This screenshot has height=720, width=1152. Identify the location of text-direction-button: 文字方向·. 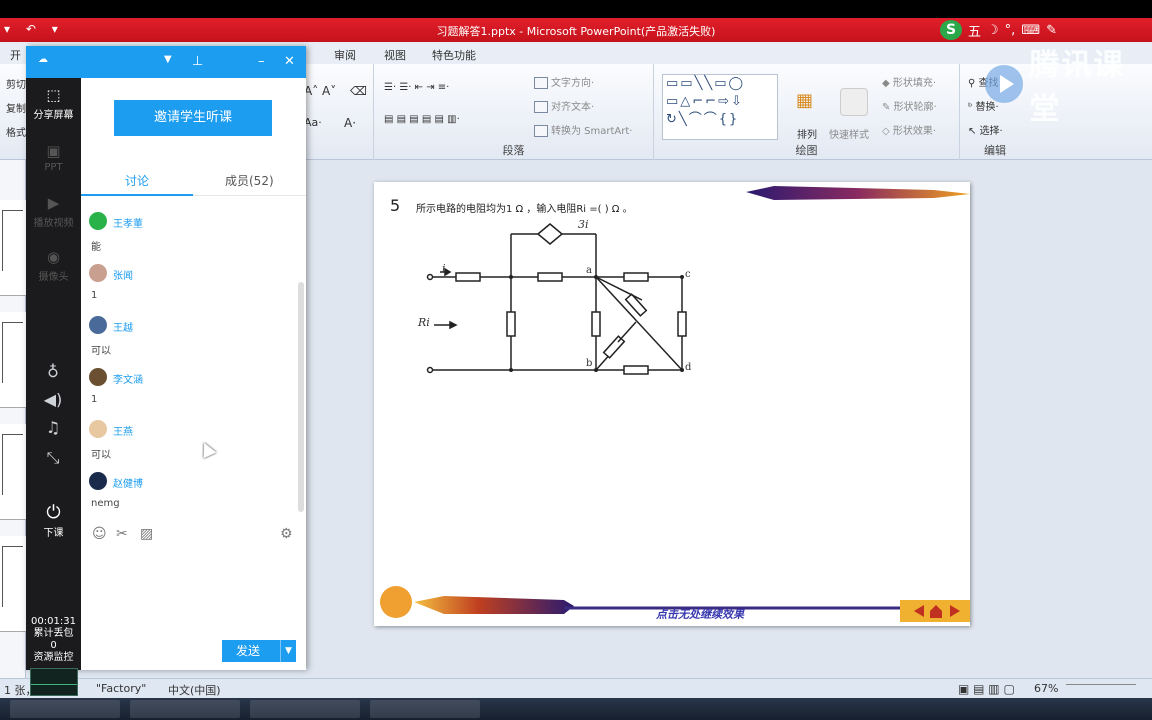
(564, 81).